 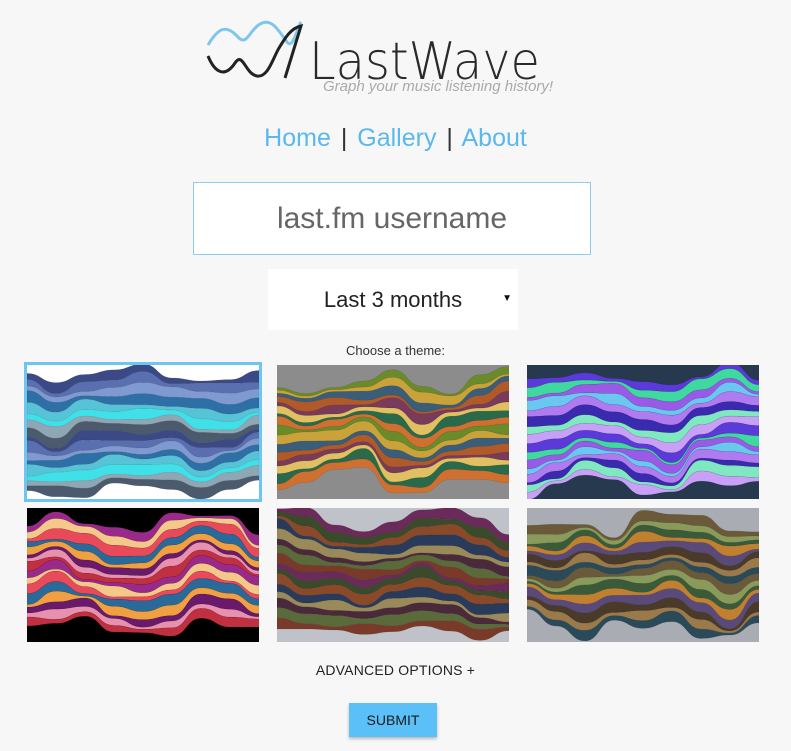 I want to click on username-input, so click(x=392, y=218).